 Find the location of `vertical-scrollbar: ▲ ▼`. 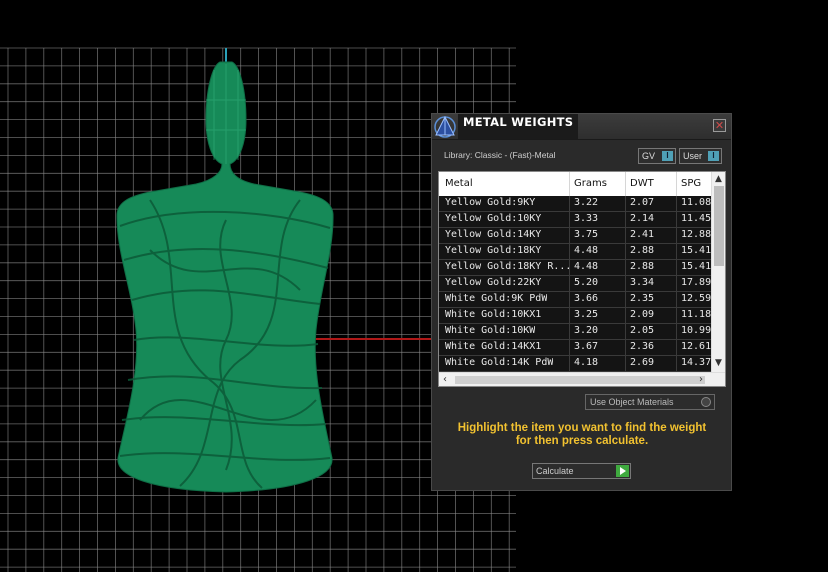

vertical-scrollbar: ▲ ▼ is located at coordinates (718, 272).